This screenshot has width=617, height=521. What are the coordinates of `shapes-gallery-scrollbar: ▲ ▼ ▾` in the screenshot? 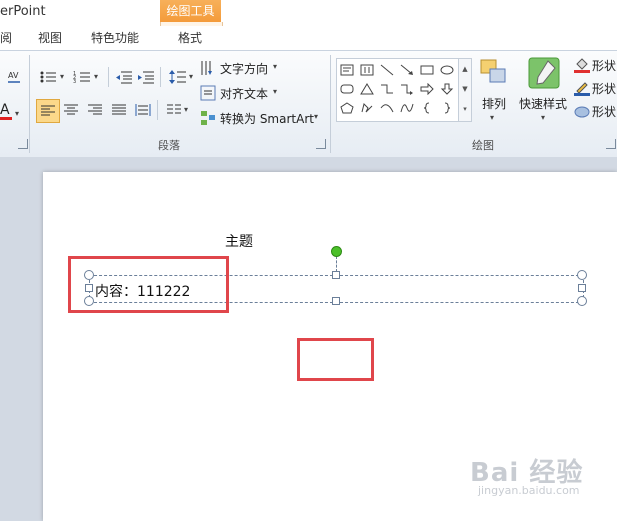 It's located at (465, 90).